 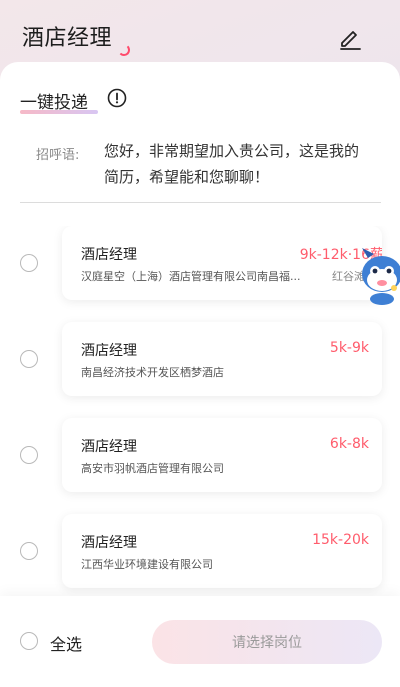 I want to click on footer-bar: 全选 请选择岗位, so click(x=200, y=641).